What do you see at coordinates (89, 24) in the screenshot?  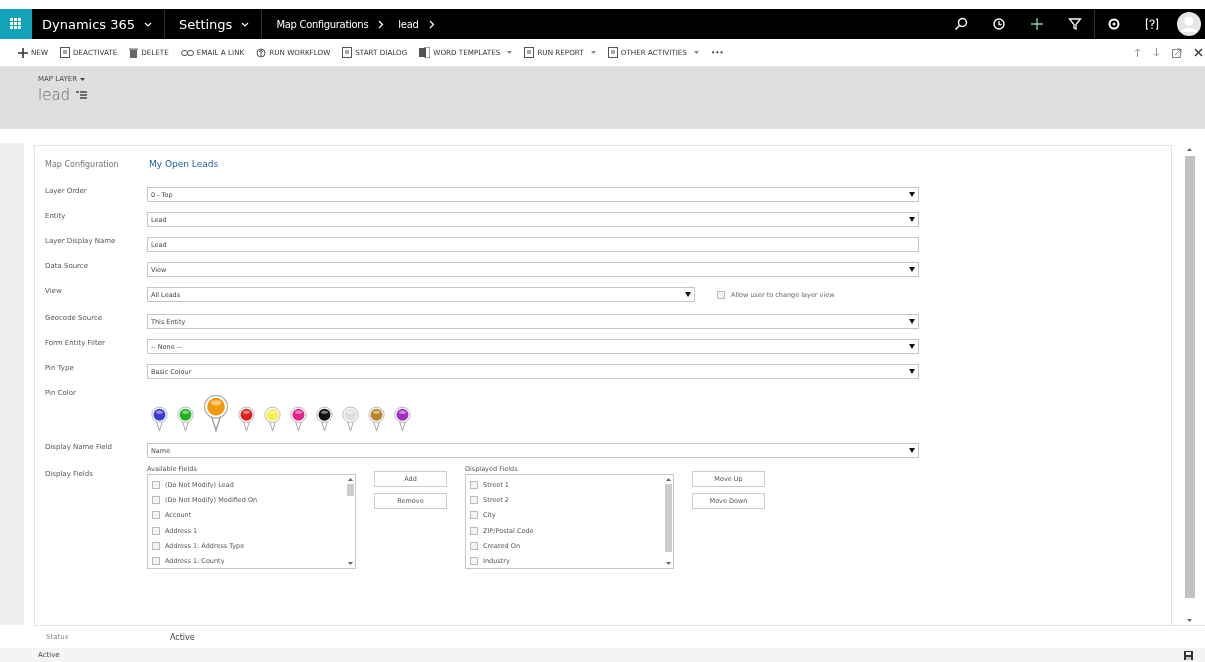 I see `app-name: Dynamics 365` at bounding box center [89, 24].